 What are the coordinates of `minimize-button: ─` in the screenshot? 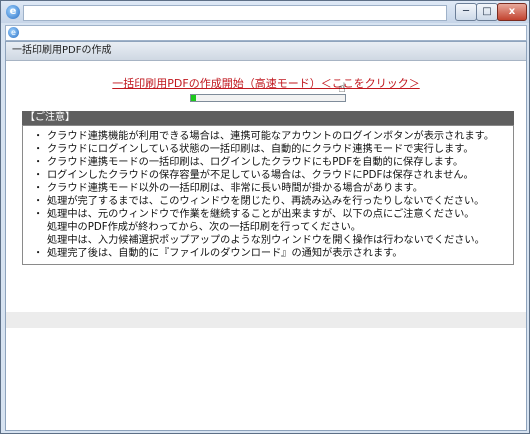 It's located at (466, 12).